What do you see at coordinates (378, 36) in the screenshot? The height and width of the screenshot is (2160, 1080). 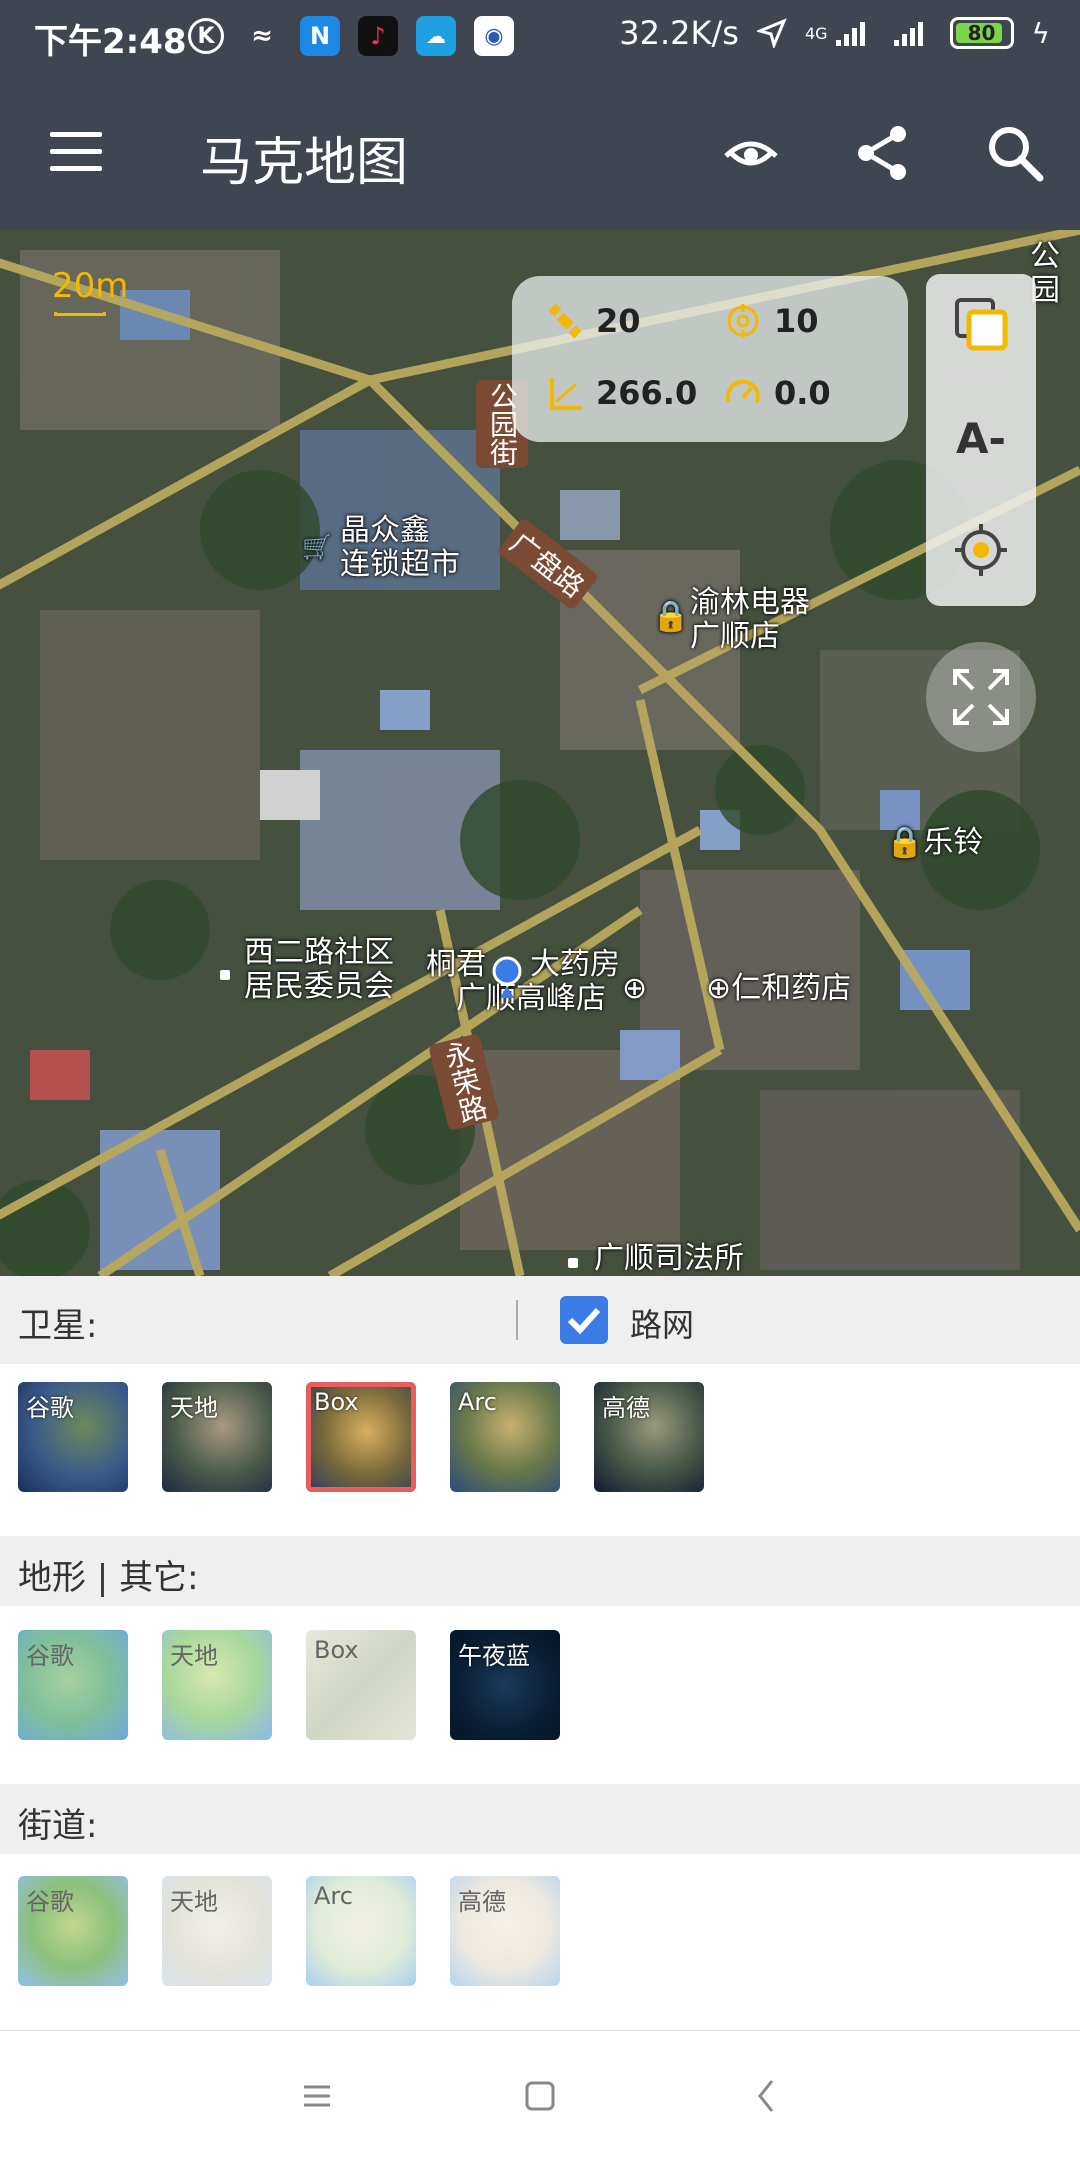 I see `tiktok-icon: ♪` at bounding box center [378, 36].